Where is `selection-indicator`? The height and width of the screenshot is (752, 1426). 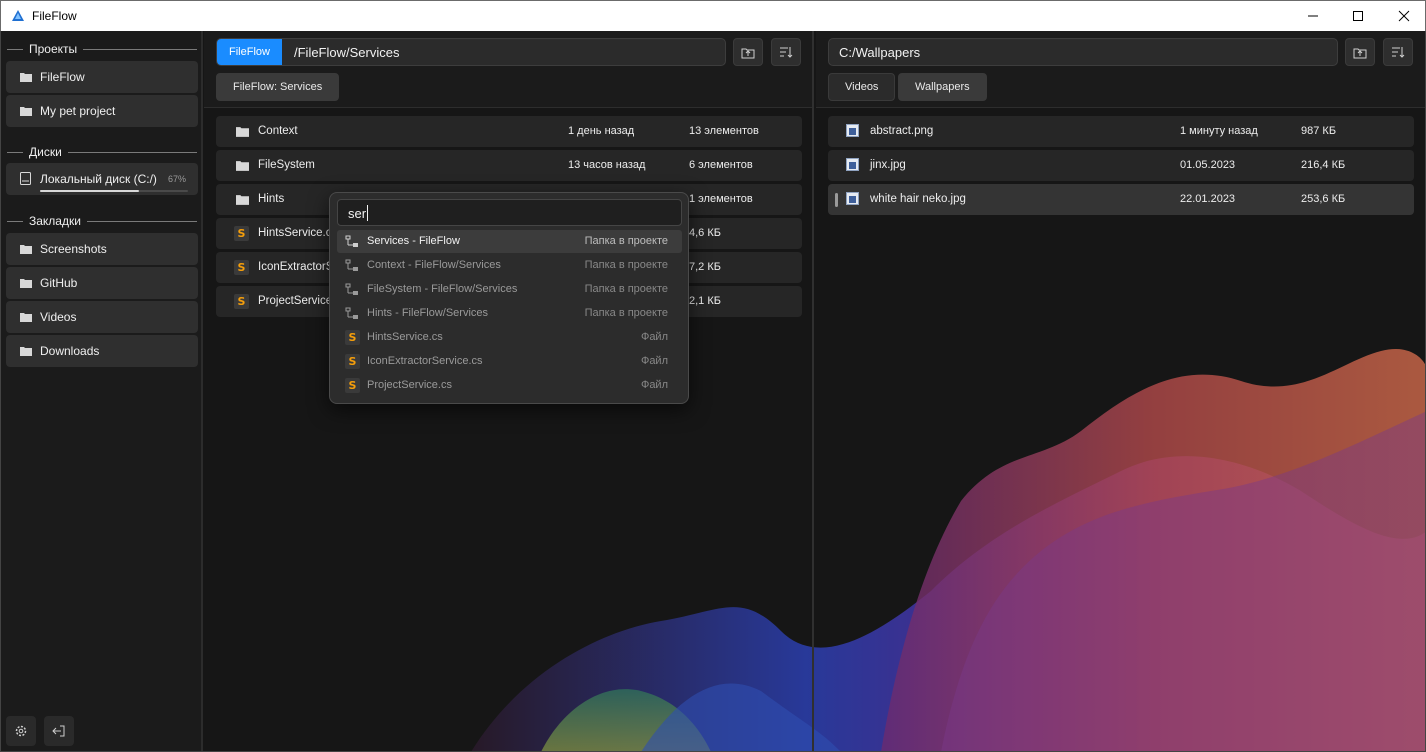
selection-indicator is located at coordinates (836, 200).